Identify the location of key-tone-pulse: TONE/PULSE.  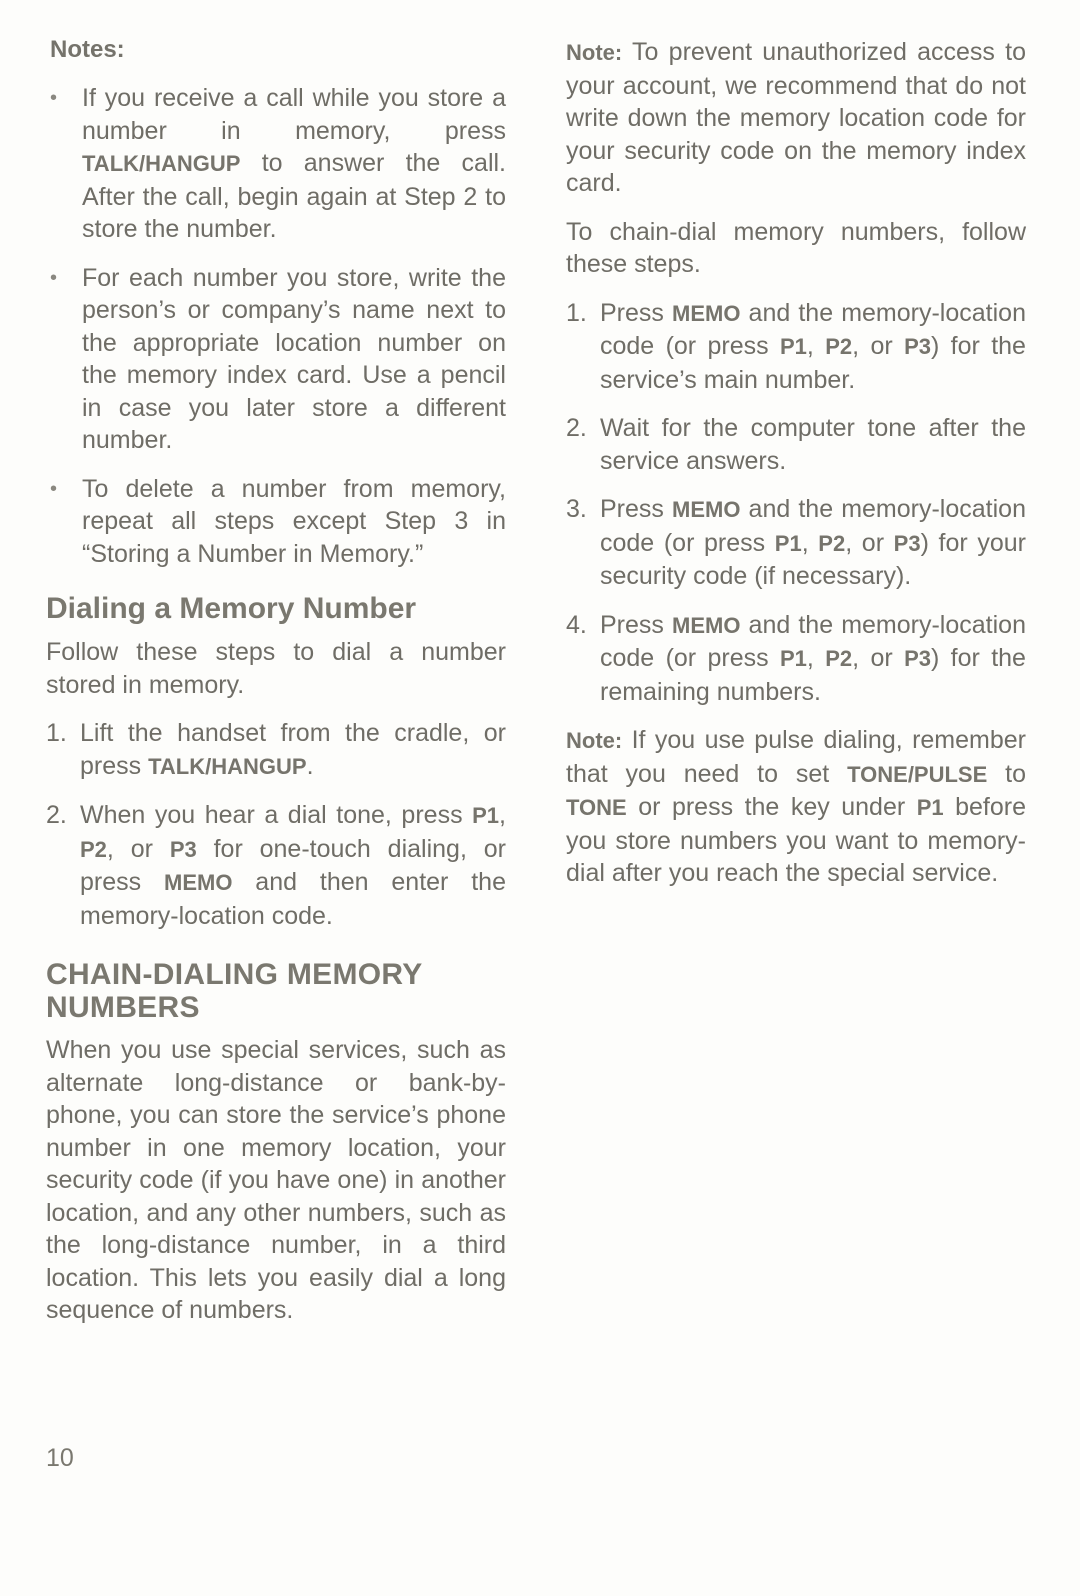
(917, 774).